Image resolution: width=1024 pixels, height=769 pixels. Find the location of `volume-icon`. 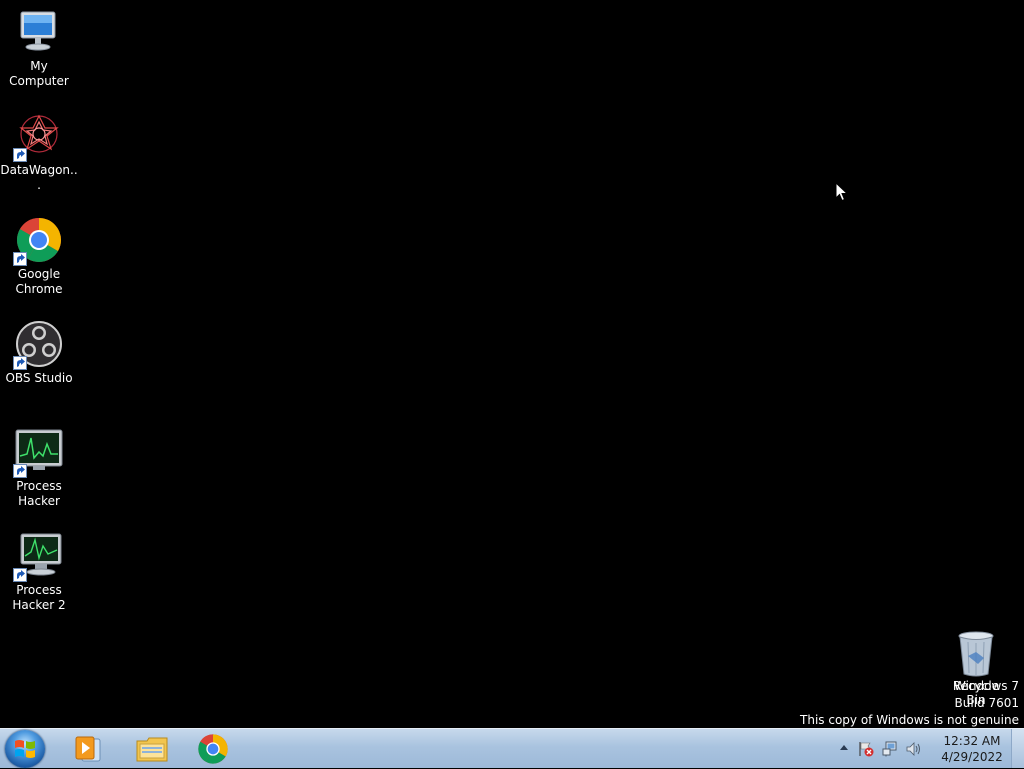

volume-icon is located at coordinates (914, 749).